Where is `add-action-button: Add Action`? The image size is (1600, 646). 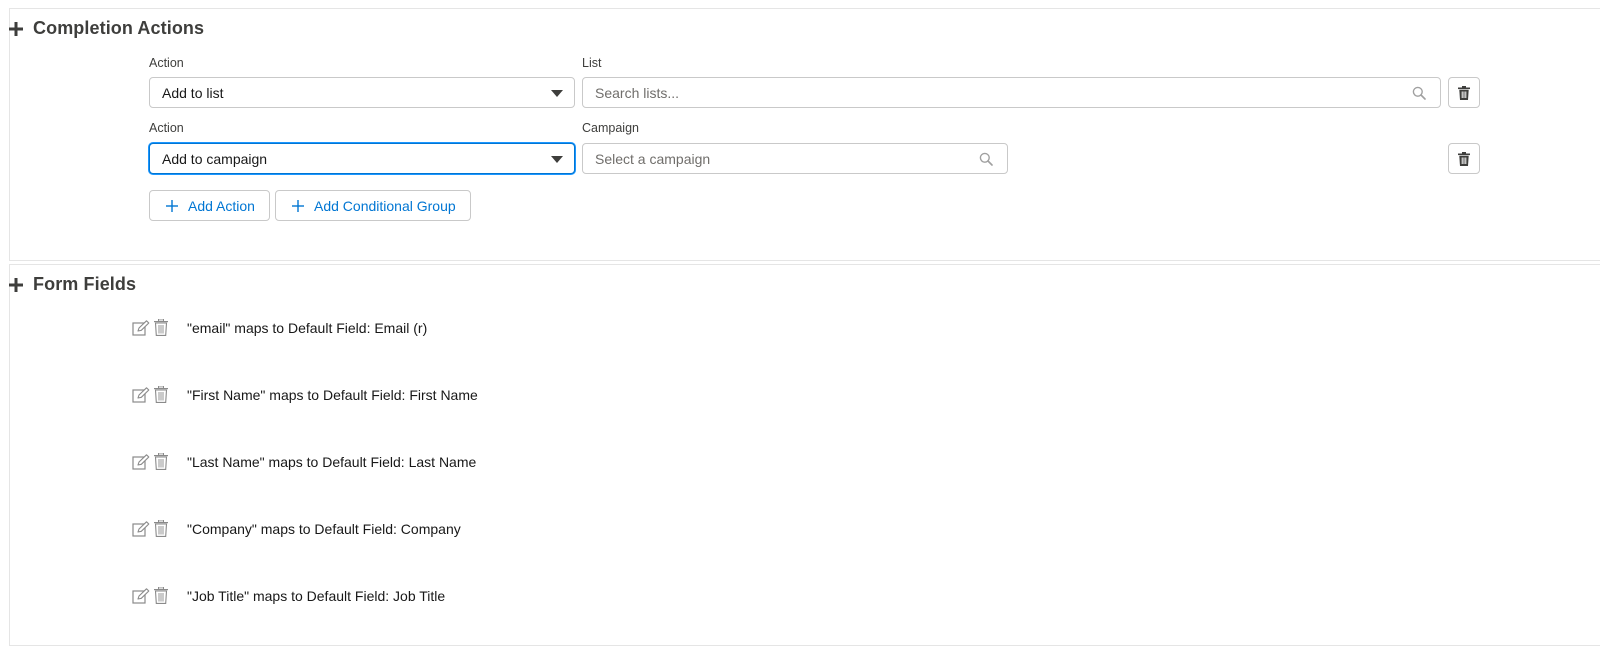 add-action-button: Add Action is located at coordinates (209, 205).